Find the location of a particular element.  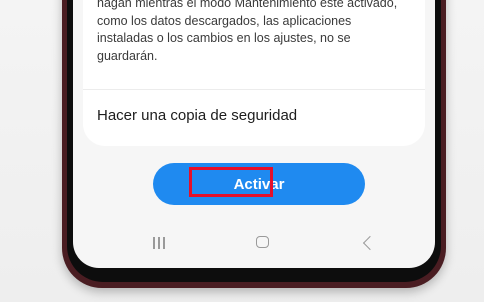

backup-option-row: Hacer una copia de seguridad is located at coordinates (254, 118).